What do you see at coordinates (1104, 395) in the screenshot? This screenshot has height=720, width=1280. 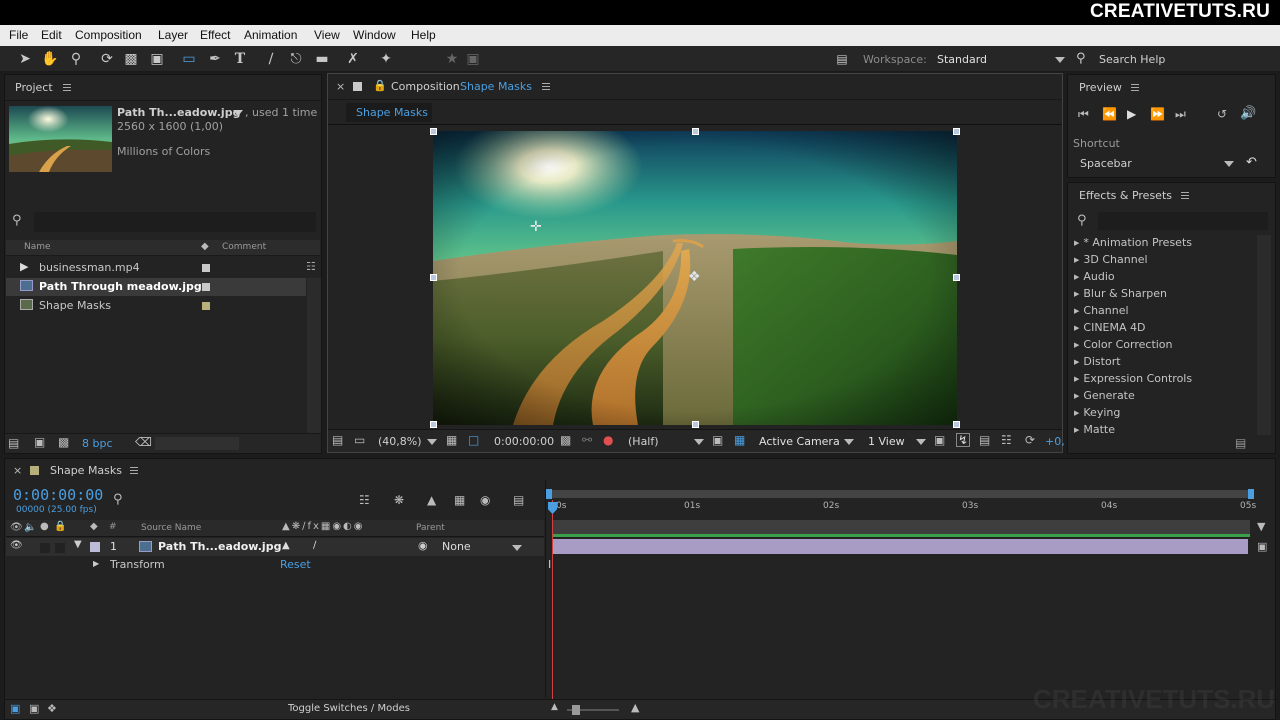 I see `effect-category: Generate` at bounding box center [1104, 395].